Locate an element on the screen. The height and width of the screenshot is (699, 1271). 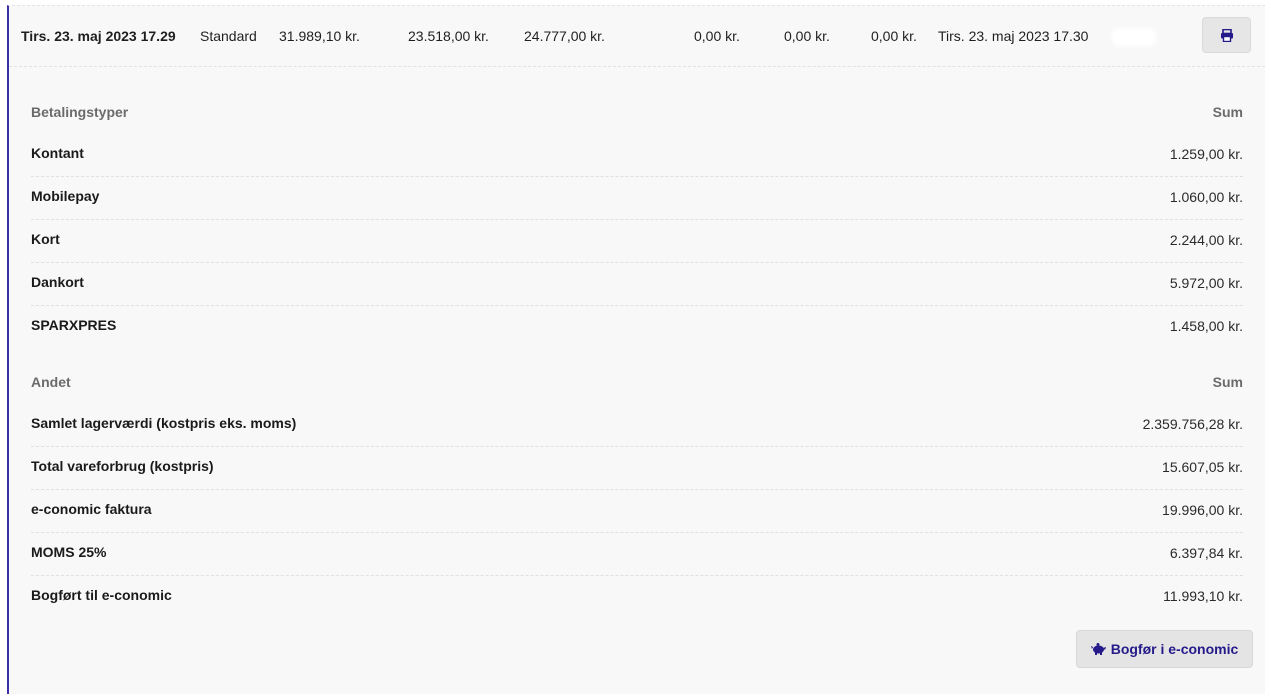
payment-value: 1.458,00 kr. is located at coordinates (1206, 326).